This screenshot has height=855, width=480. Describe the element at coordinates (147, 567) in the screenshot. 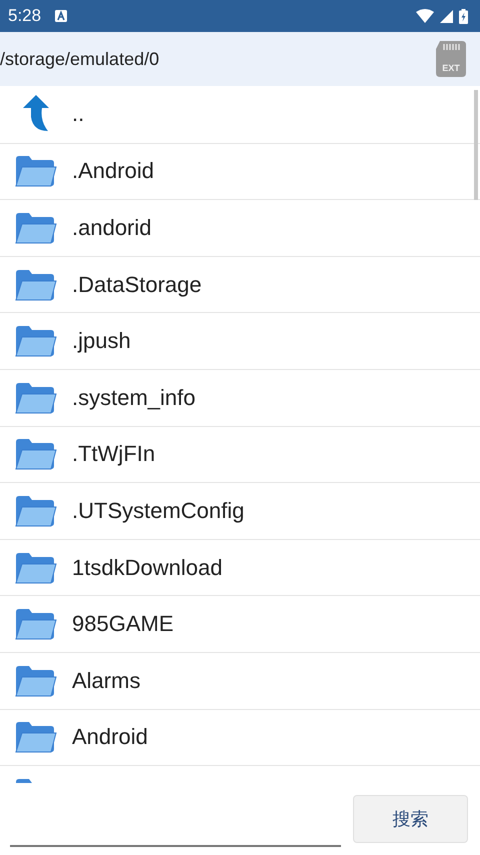

I see `file-name: 1tsdkDownload` at that location.